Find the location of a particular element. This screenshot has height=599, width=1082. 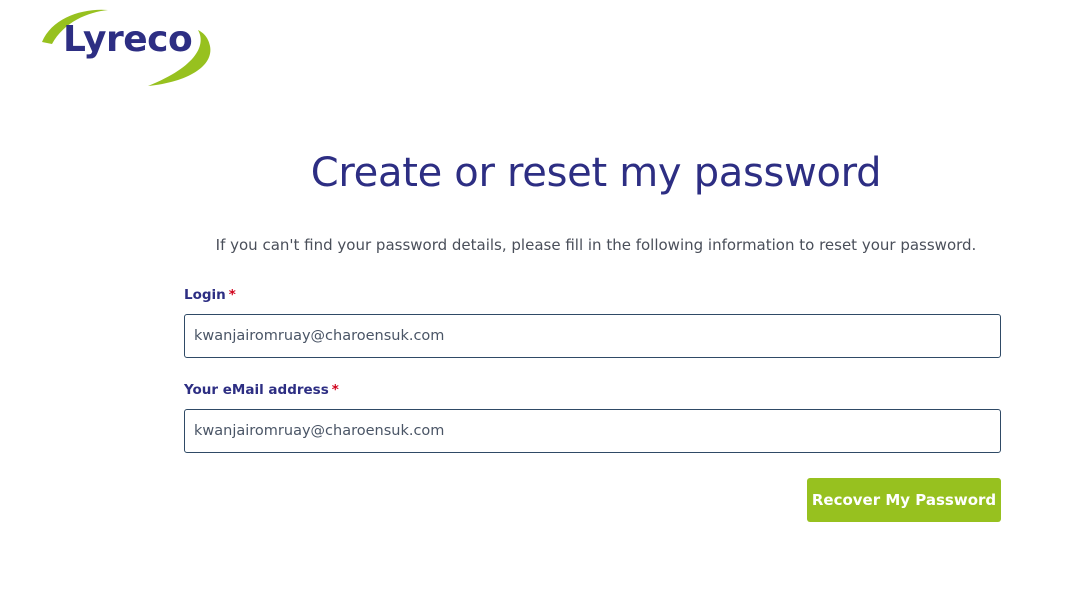

logo-text: Lyreco is located at coordinates (128, 39).